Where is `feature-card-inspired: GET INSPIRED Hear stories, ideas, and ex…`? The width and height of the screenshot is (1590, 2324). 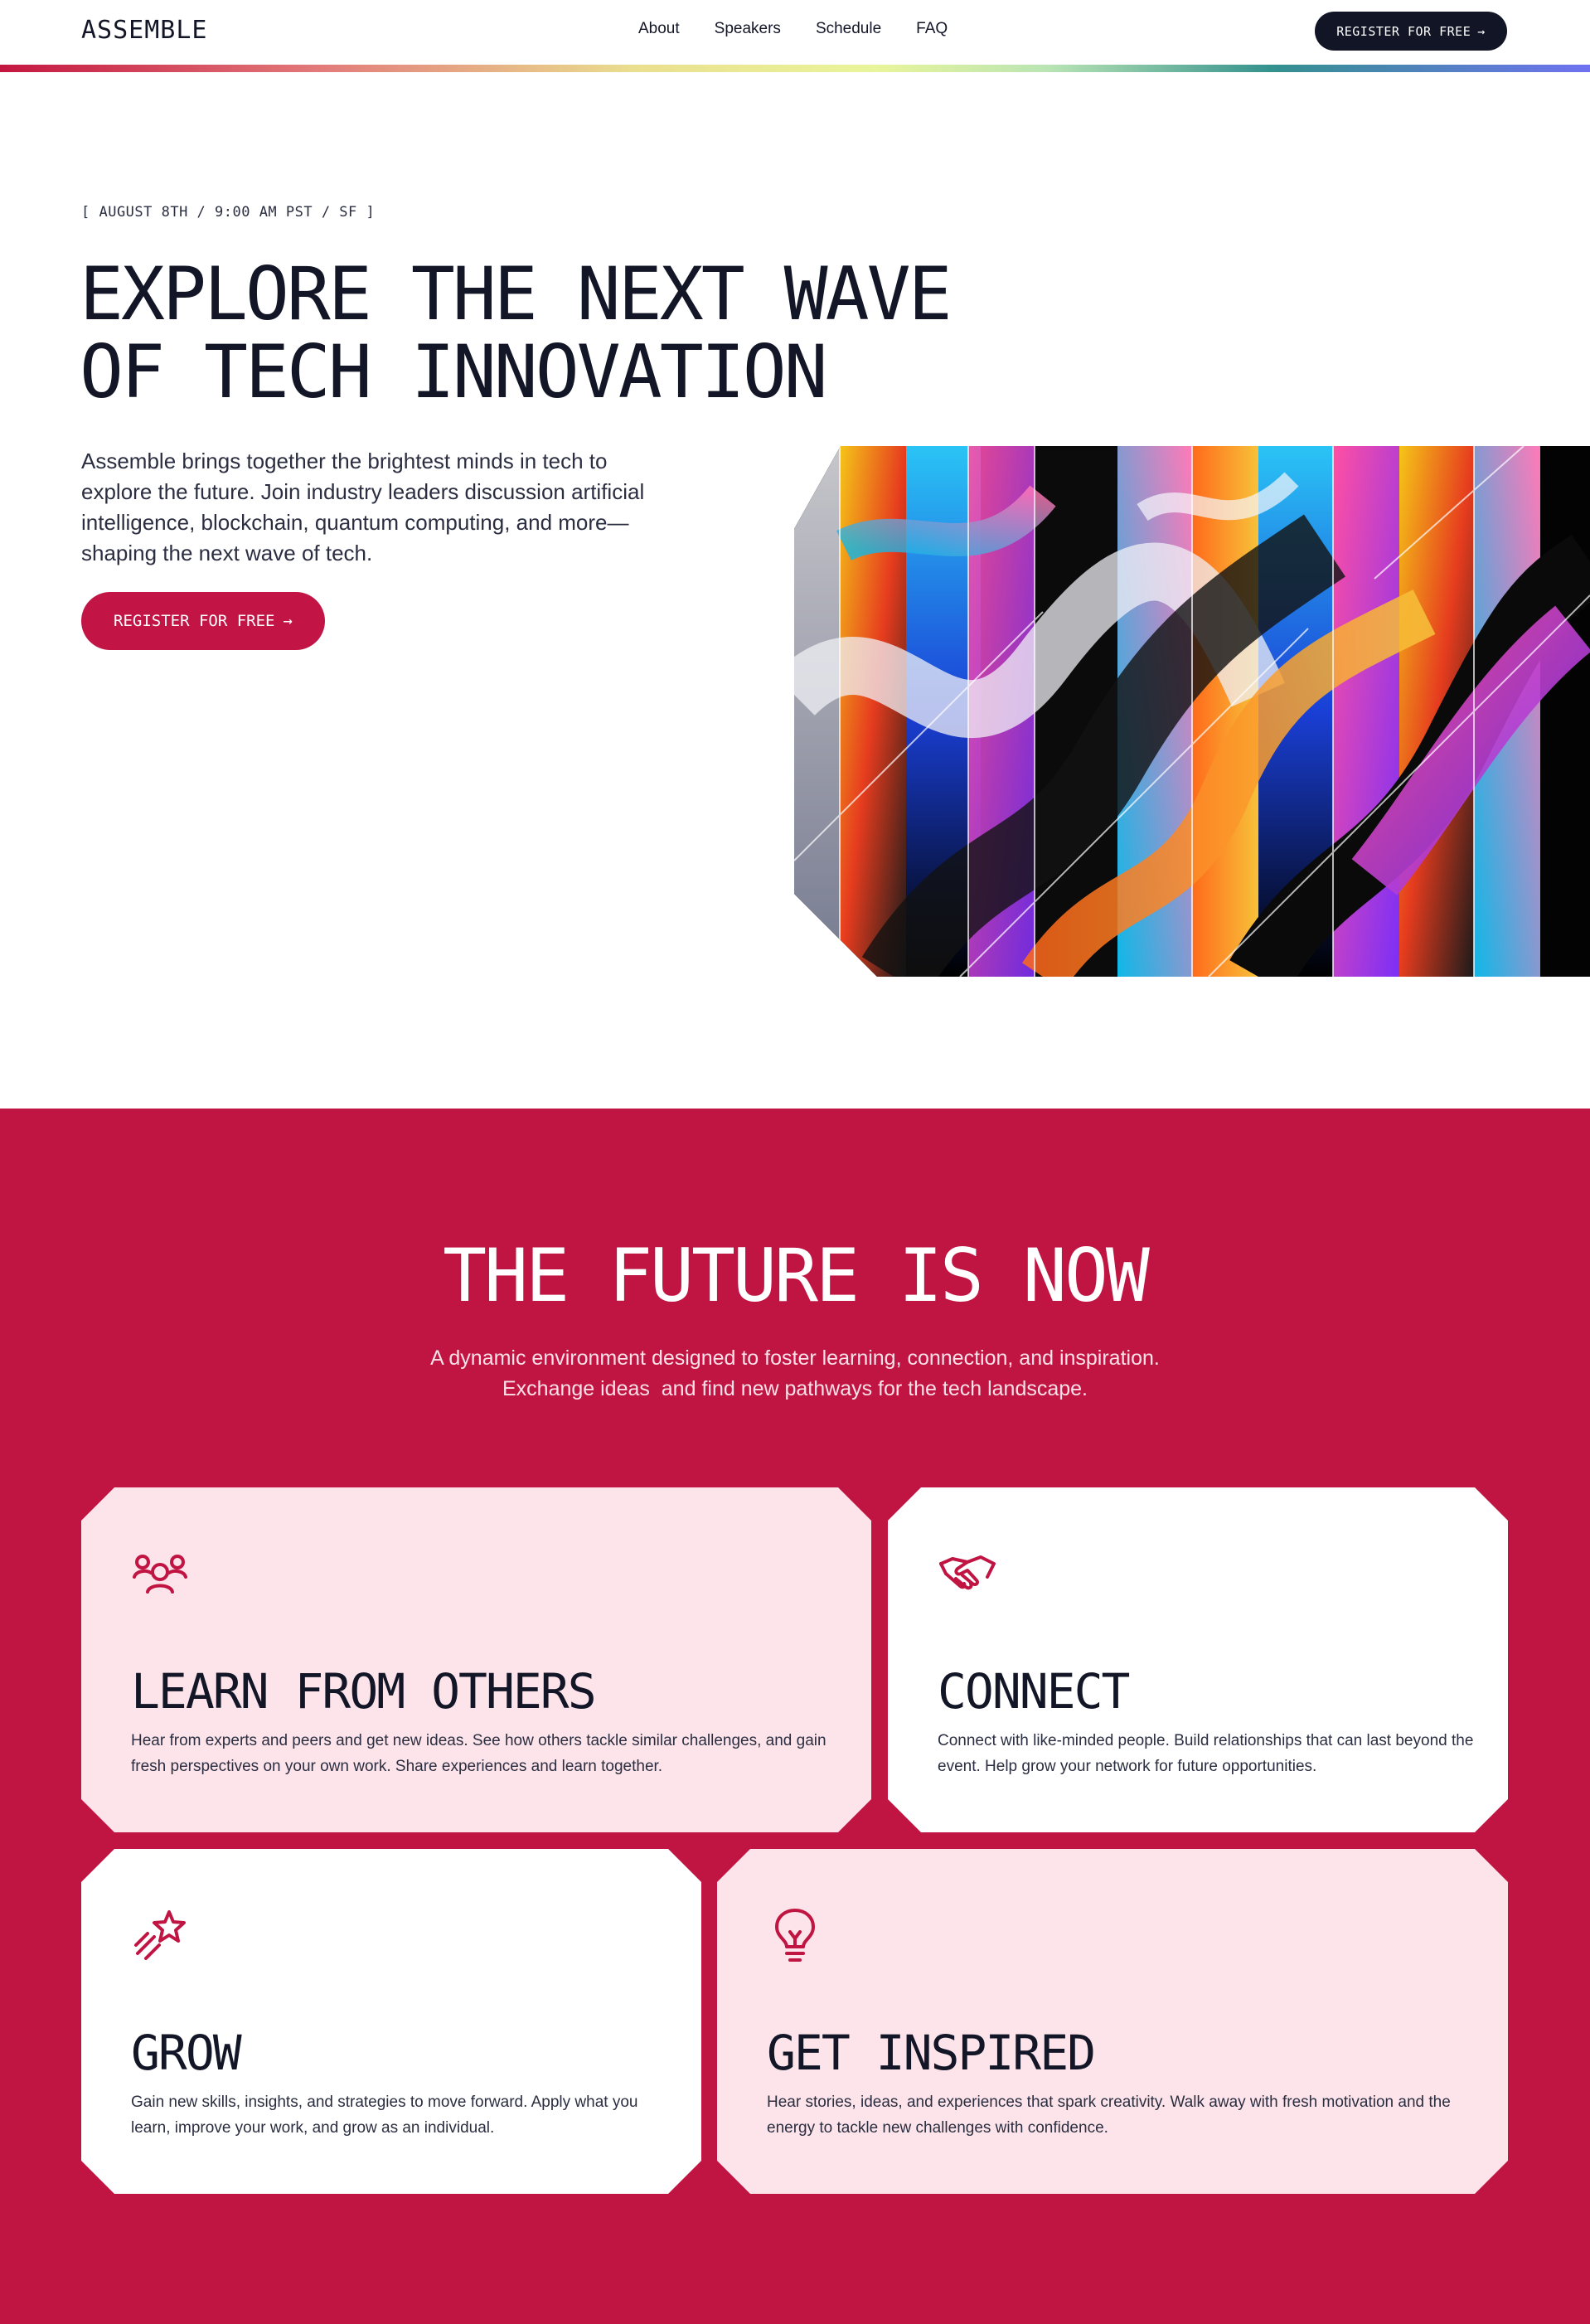
feature-card-inspired: GET INSPIRED Hear stories, ideas, and ex… is located at coordinates (1112, 2021).